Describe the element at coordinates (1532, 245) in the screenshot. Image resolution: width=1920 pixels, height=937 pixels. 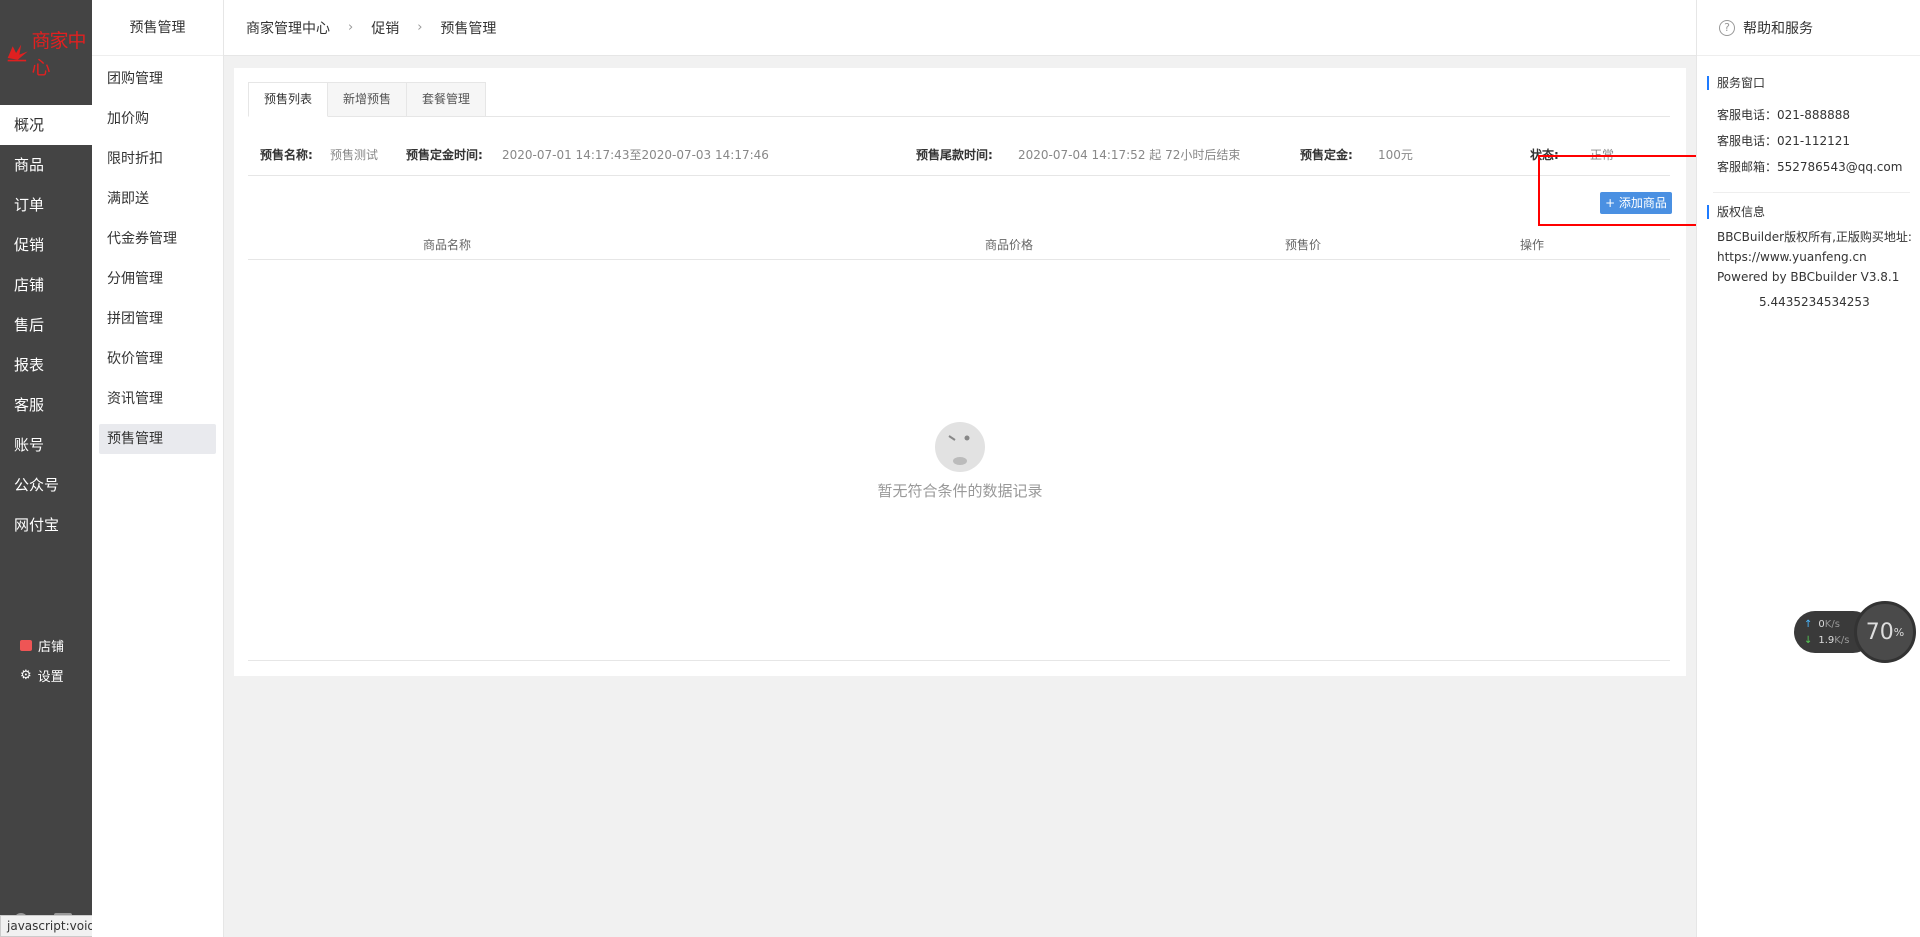
I see `col-actions: 操作` at that location.